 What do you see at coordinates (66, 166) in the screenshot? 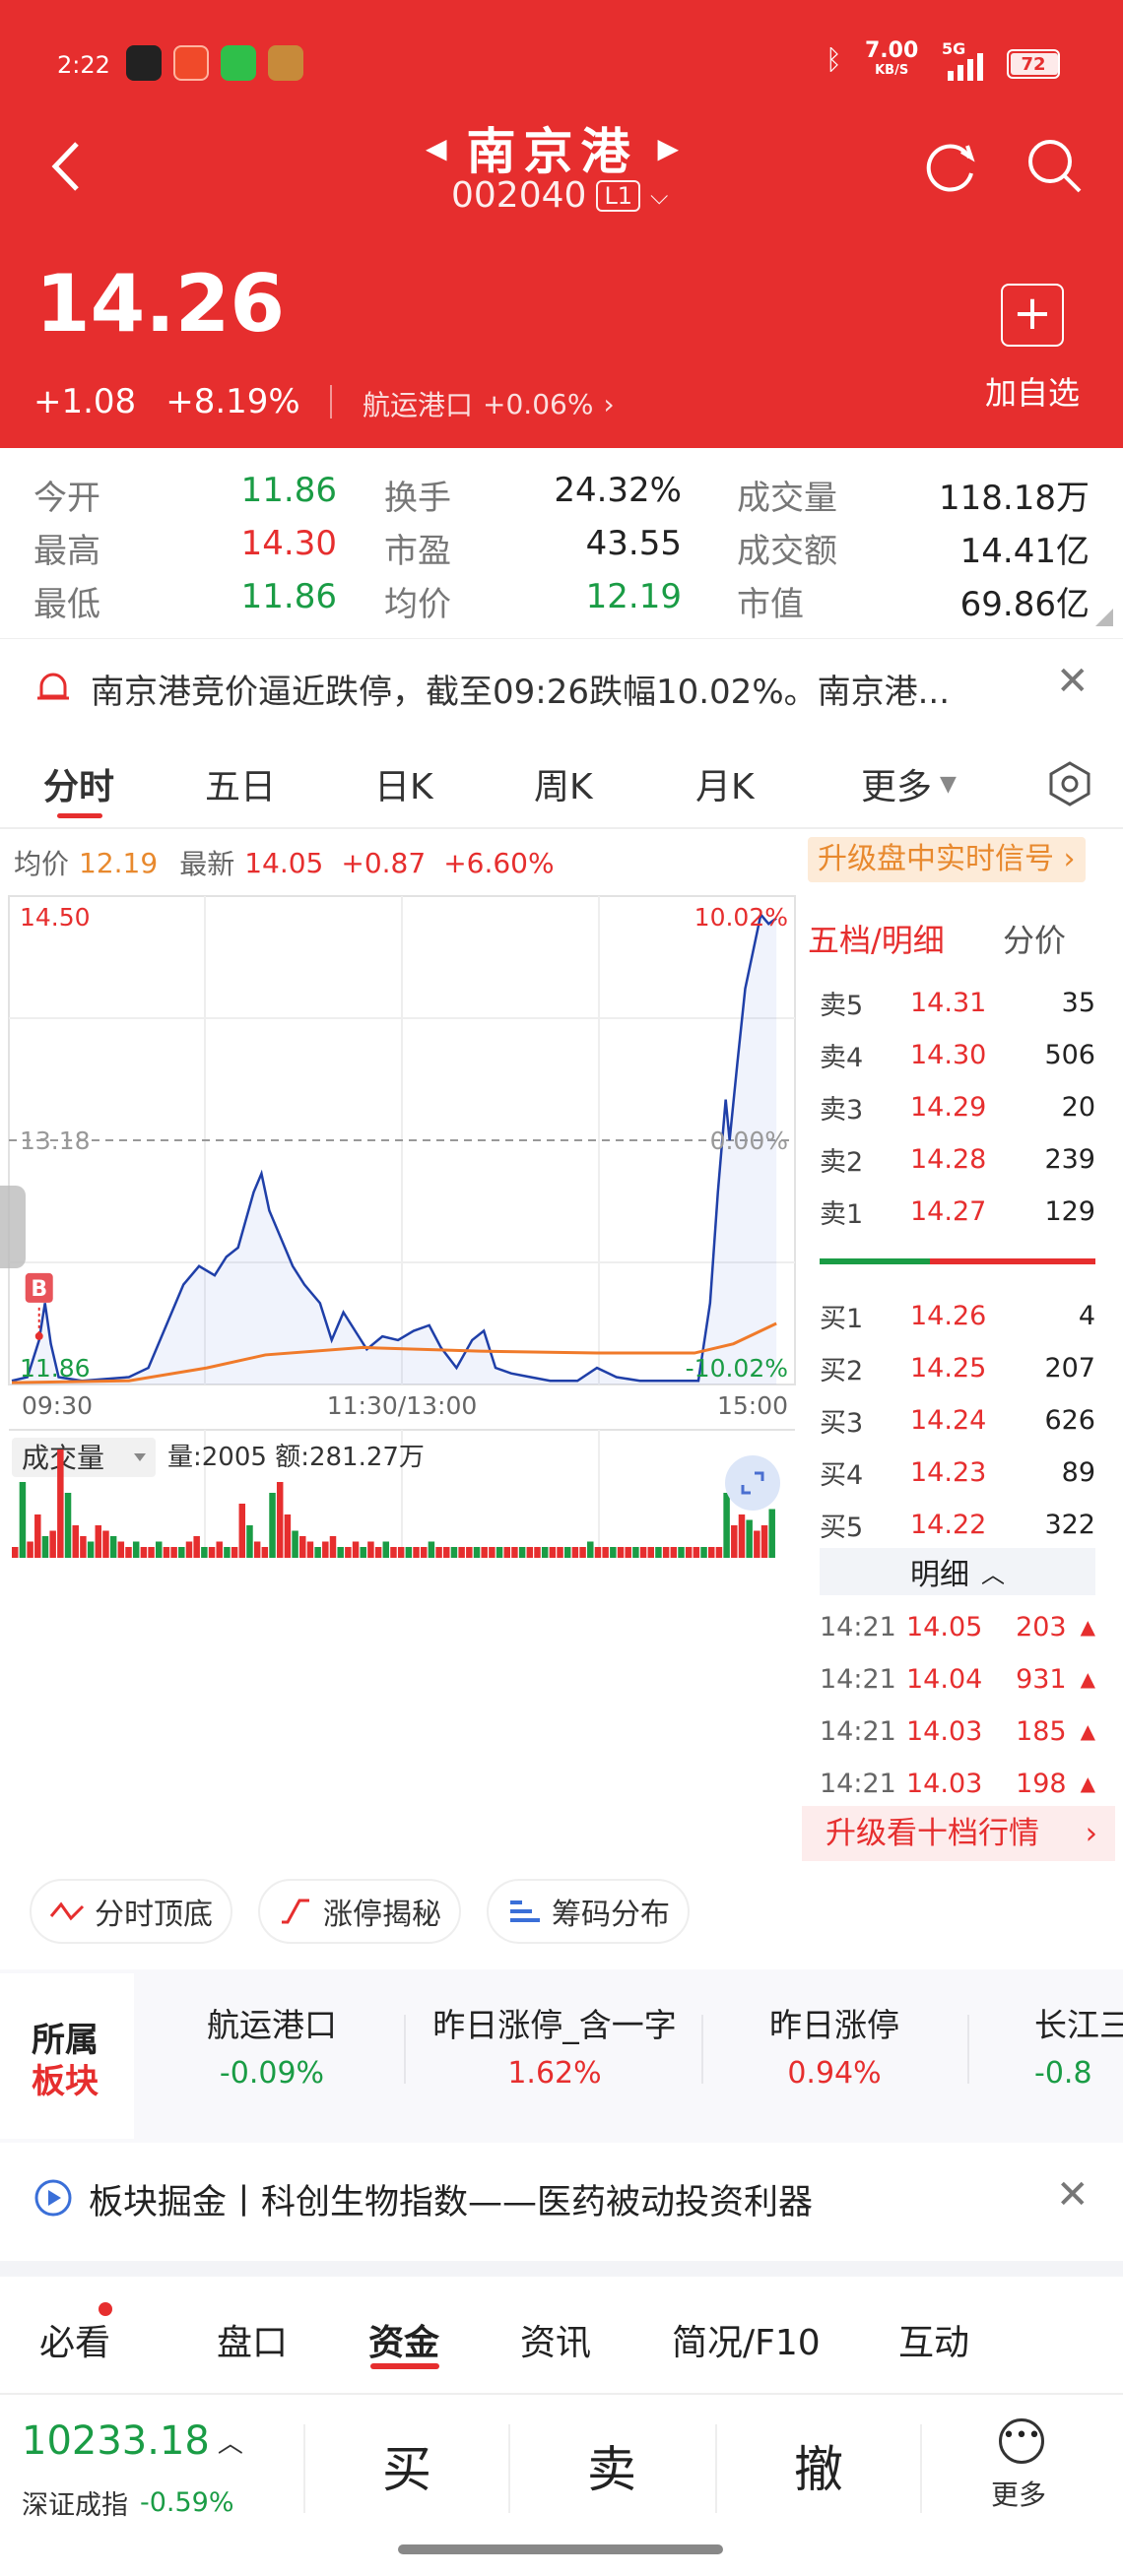
I see `back-arrow-icon` at bounding box center [66, 166].